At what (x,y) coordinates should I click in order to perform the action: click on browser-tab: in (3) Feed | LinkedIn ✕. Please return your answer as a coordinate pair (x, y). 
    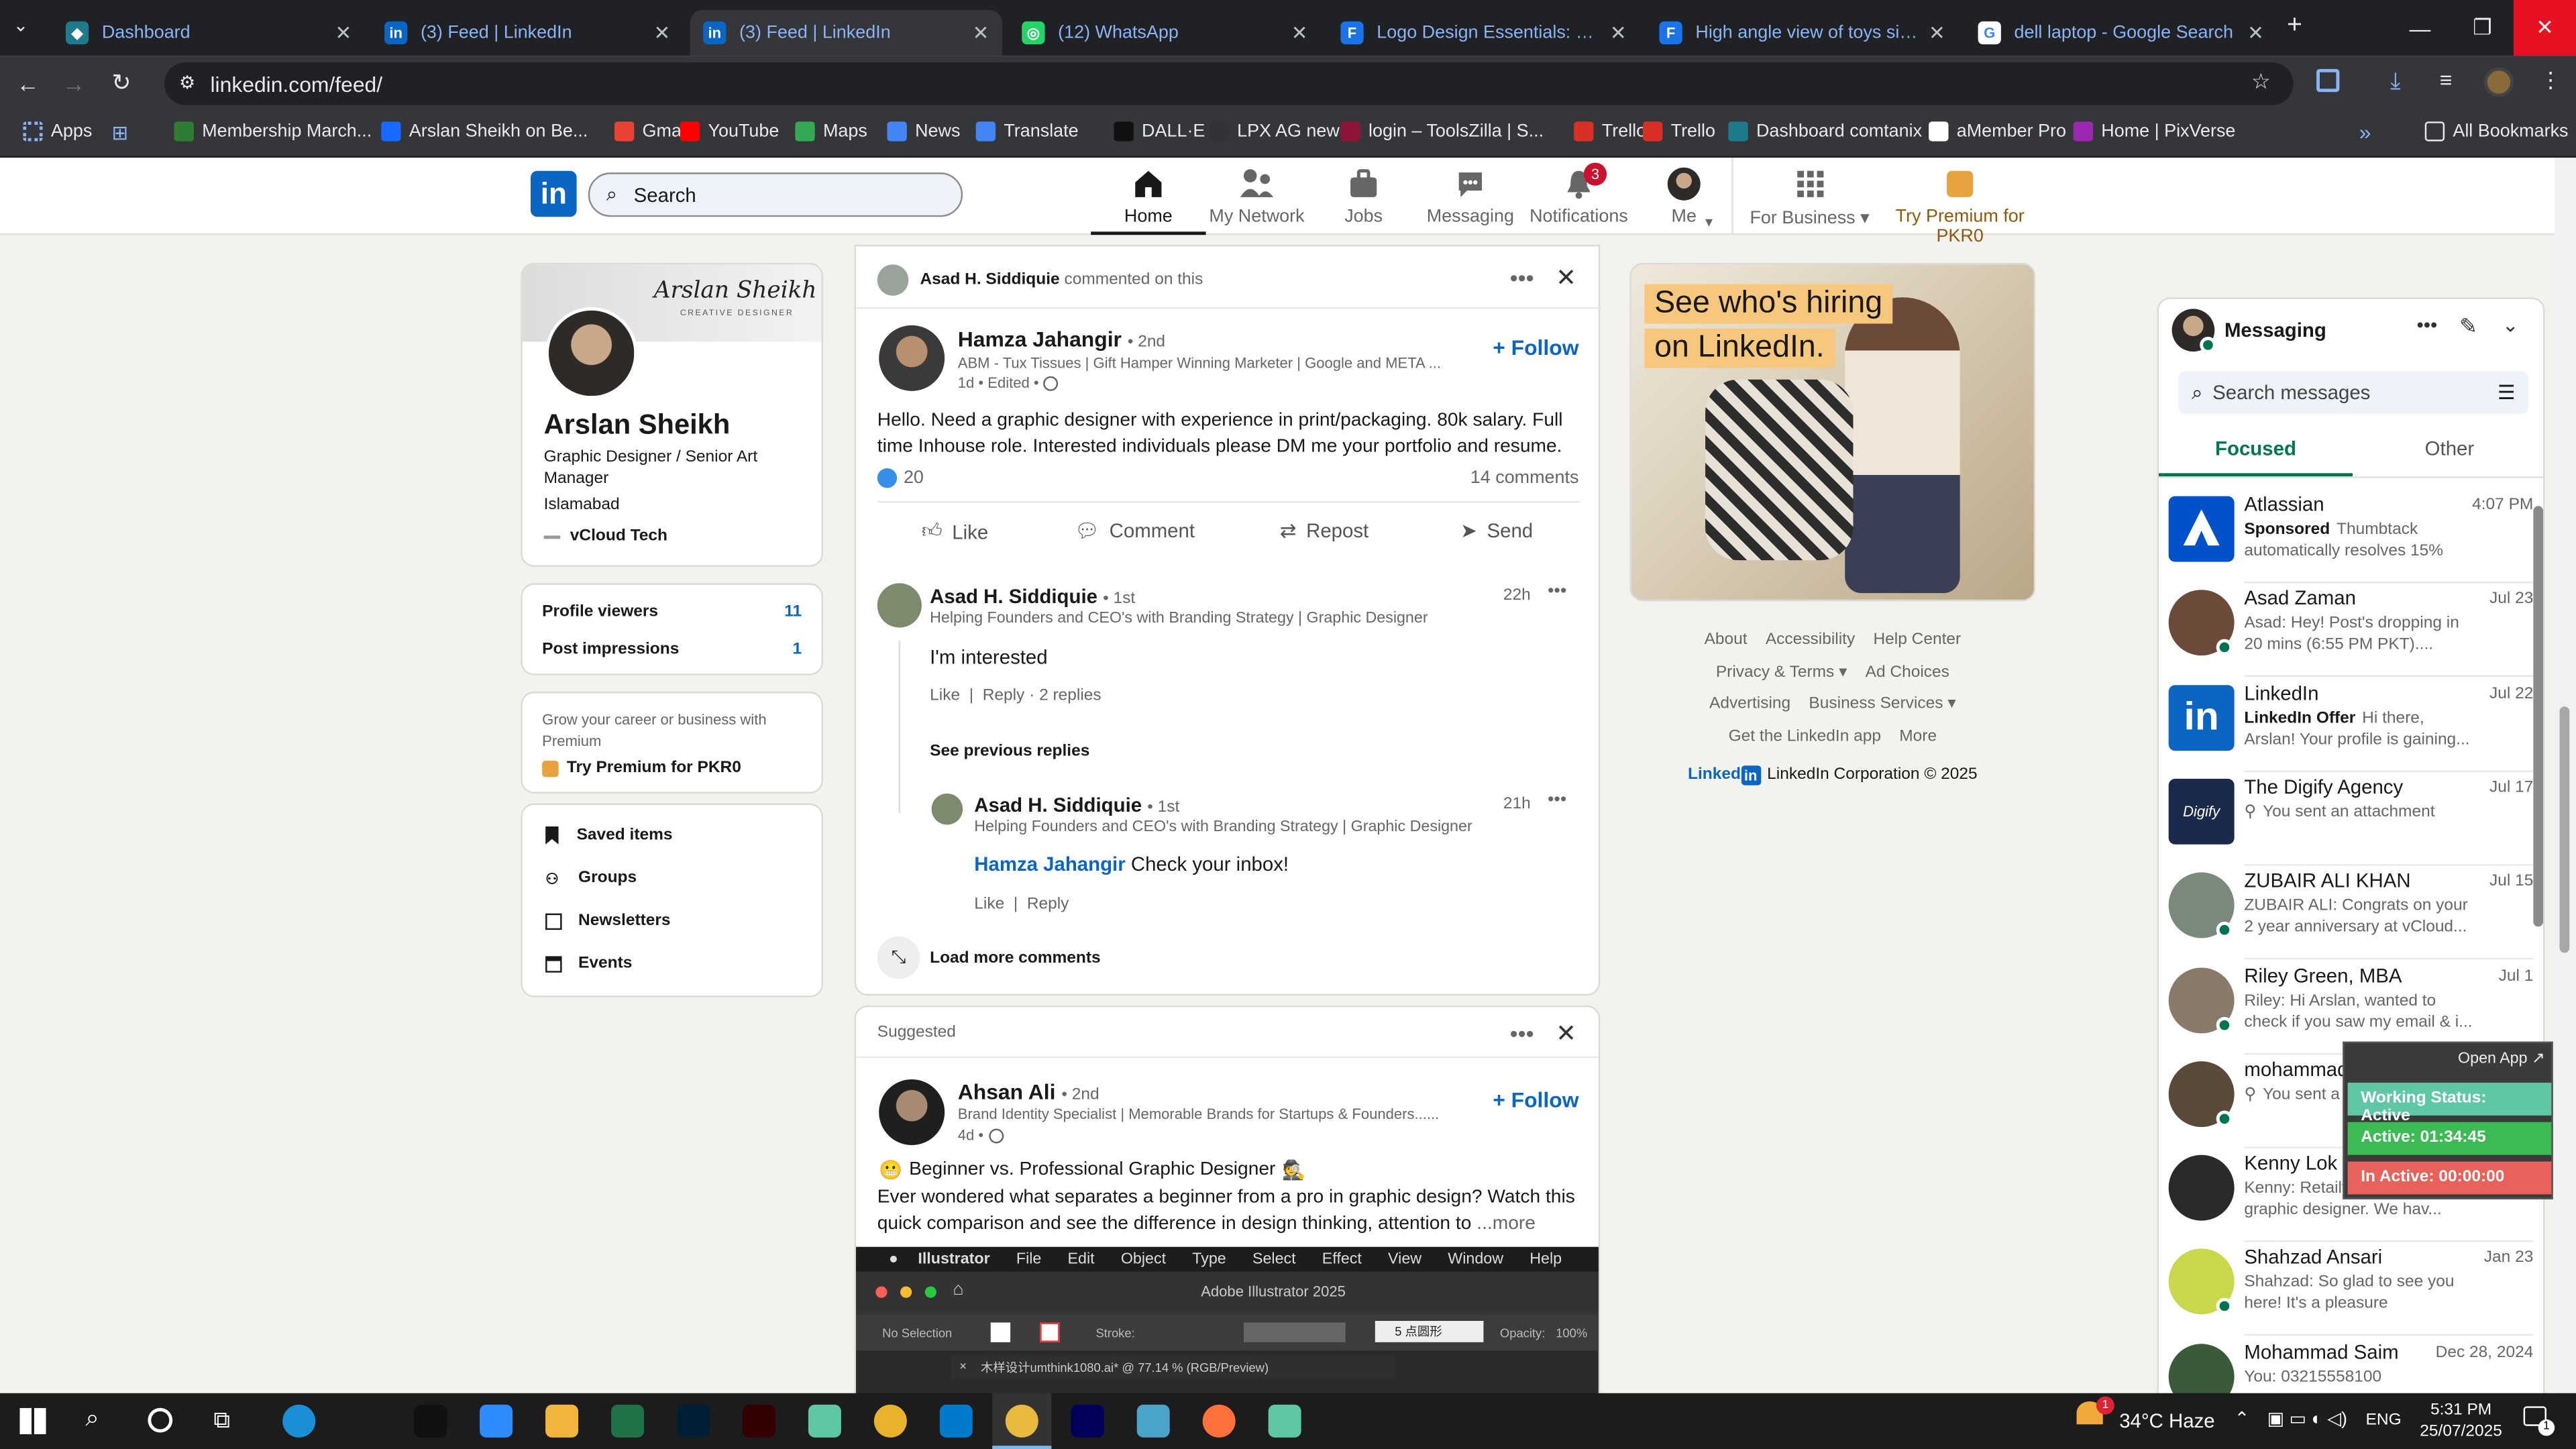
    Looking at the image, I should click on (527, 33).